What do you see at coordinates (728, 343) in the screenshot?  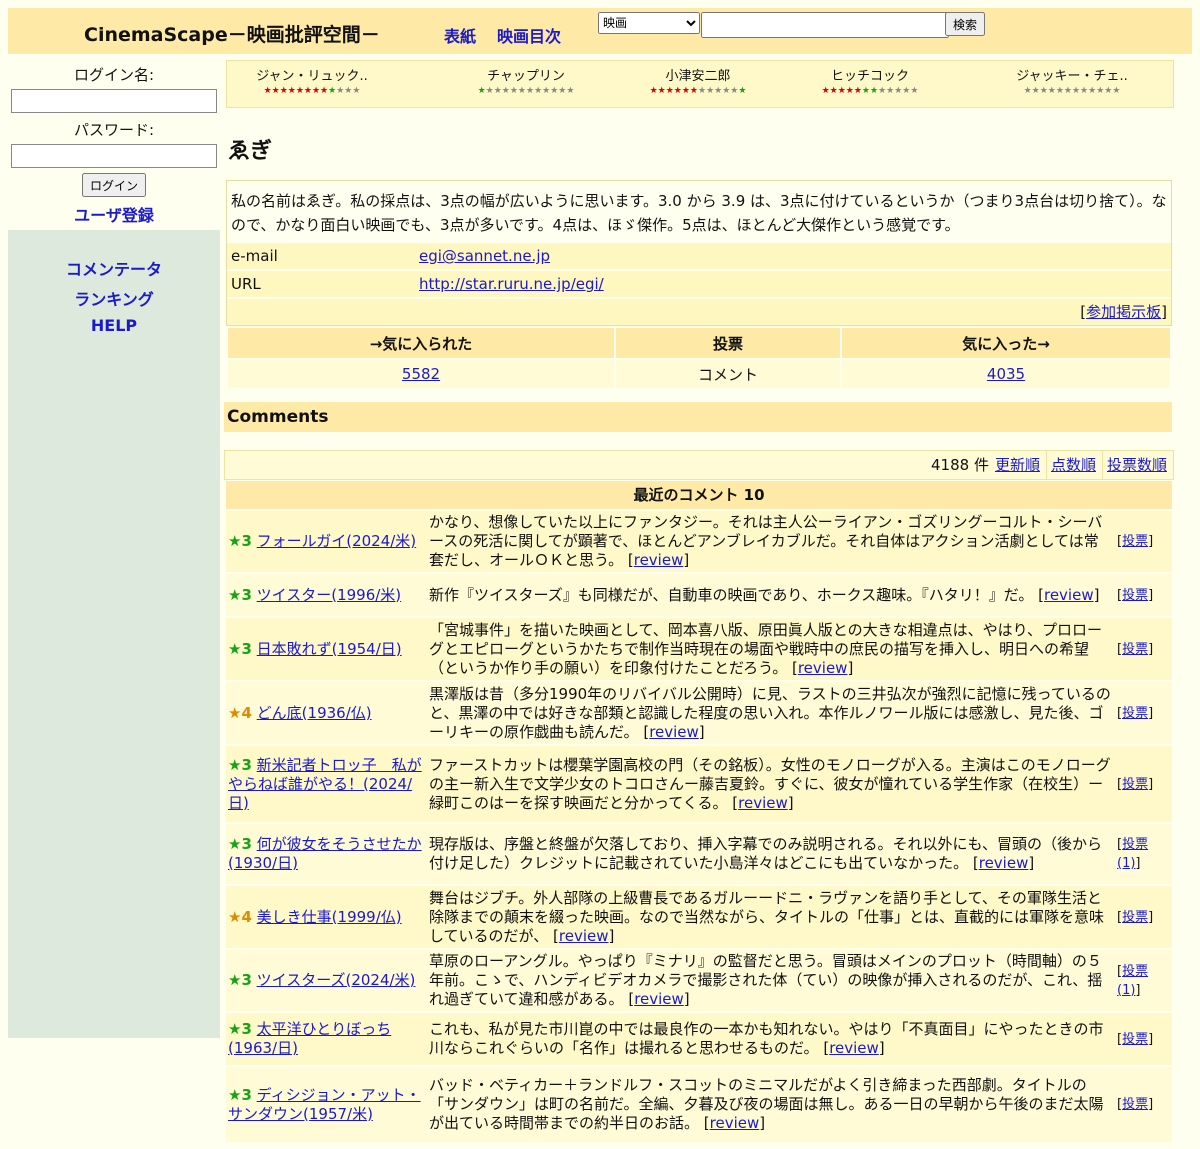 I see `stats-header: 投票` at bounding box center [728, 343].